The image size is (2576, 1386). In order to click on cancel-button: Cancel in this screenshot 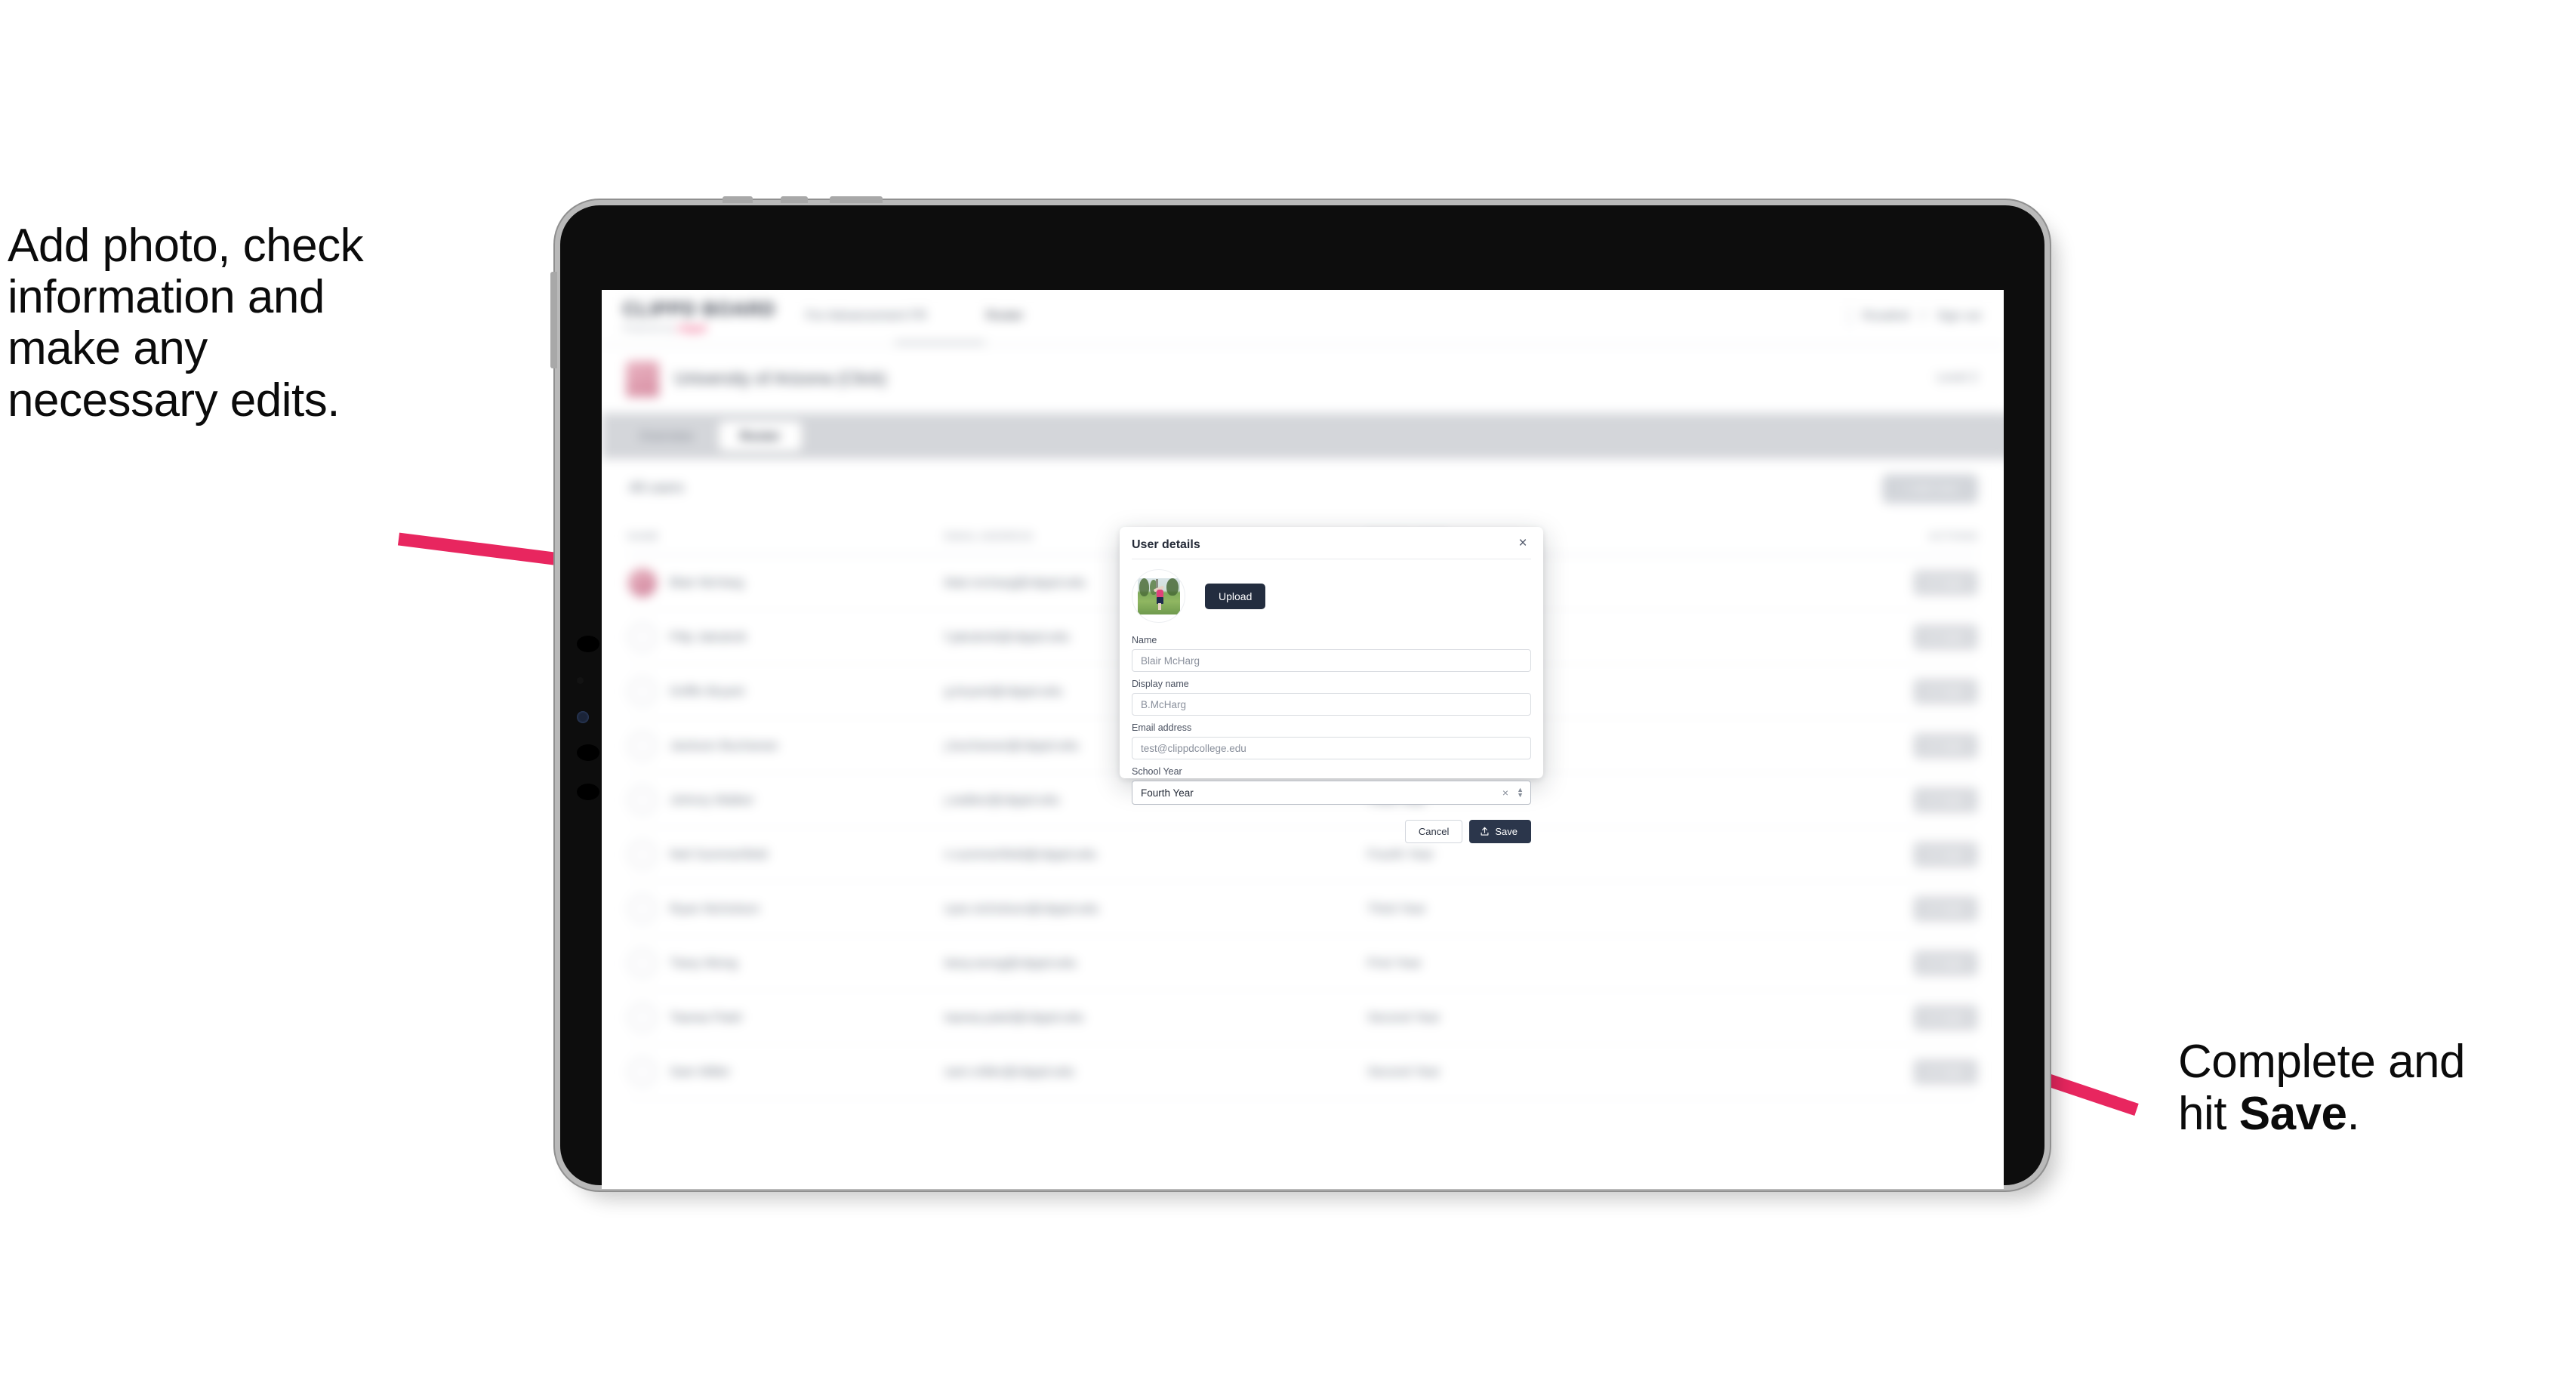, I will do `click(1433, 831)`.